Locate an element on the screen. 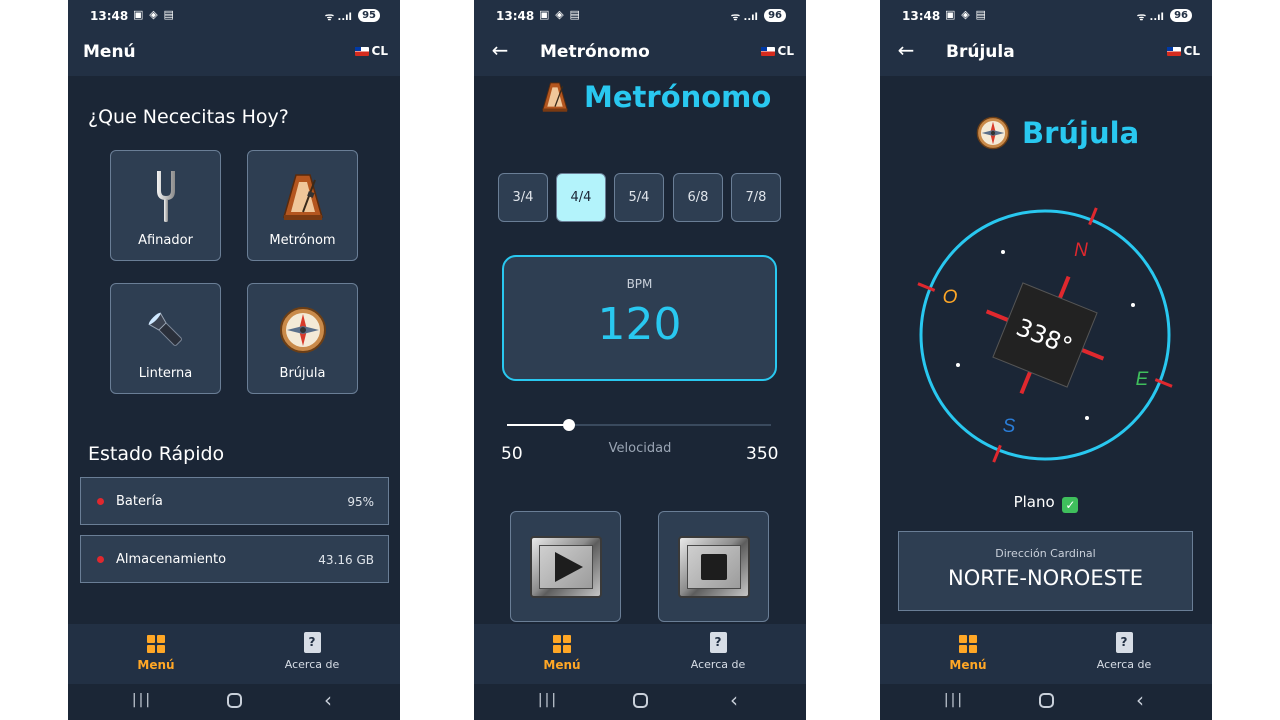  tile-metronomo: Metrónom is located at coordinates (302, 205).